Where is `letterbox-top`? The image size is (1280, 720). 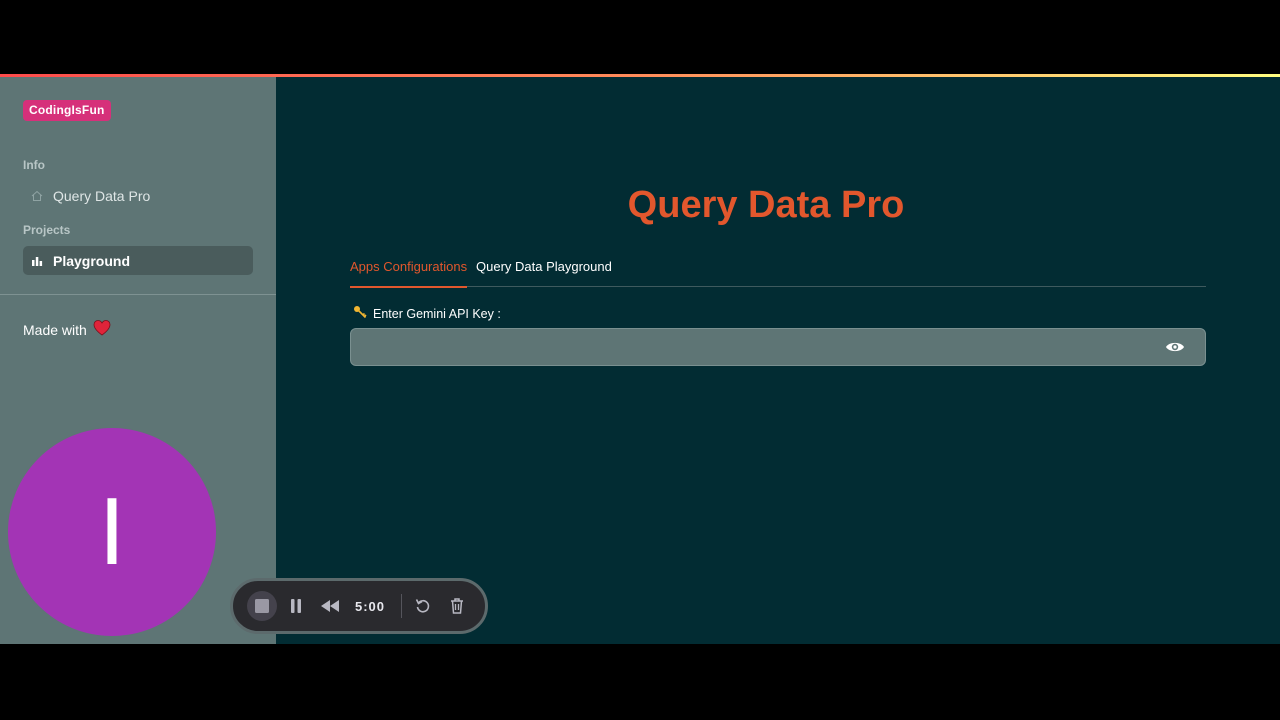
letterbox-top is located at coordinates (640, 37).